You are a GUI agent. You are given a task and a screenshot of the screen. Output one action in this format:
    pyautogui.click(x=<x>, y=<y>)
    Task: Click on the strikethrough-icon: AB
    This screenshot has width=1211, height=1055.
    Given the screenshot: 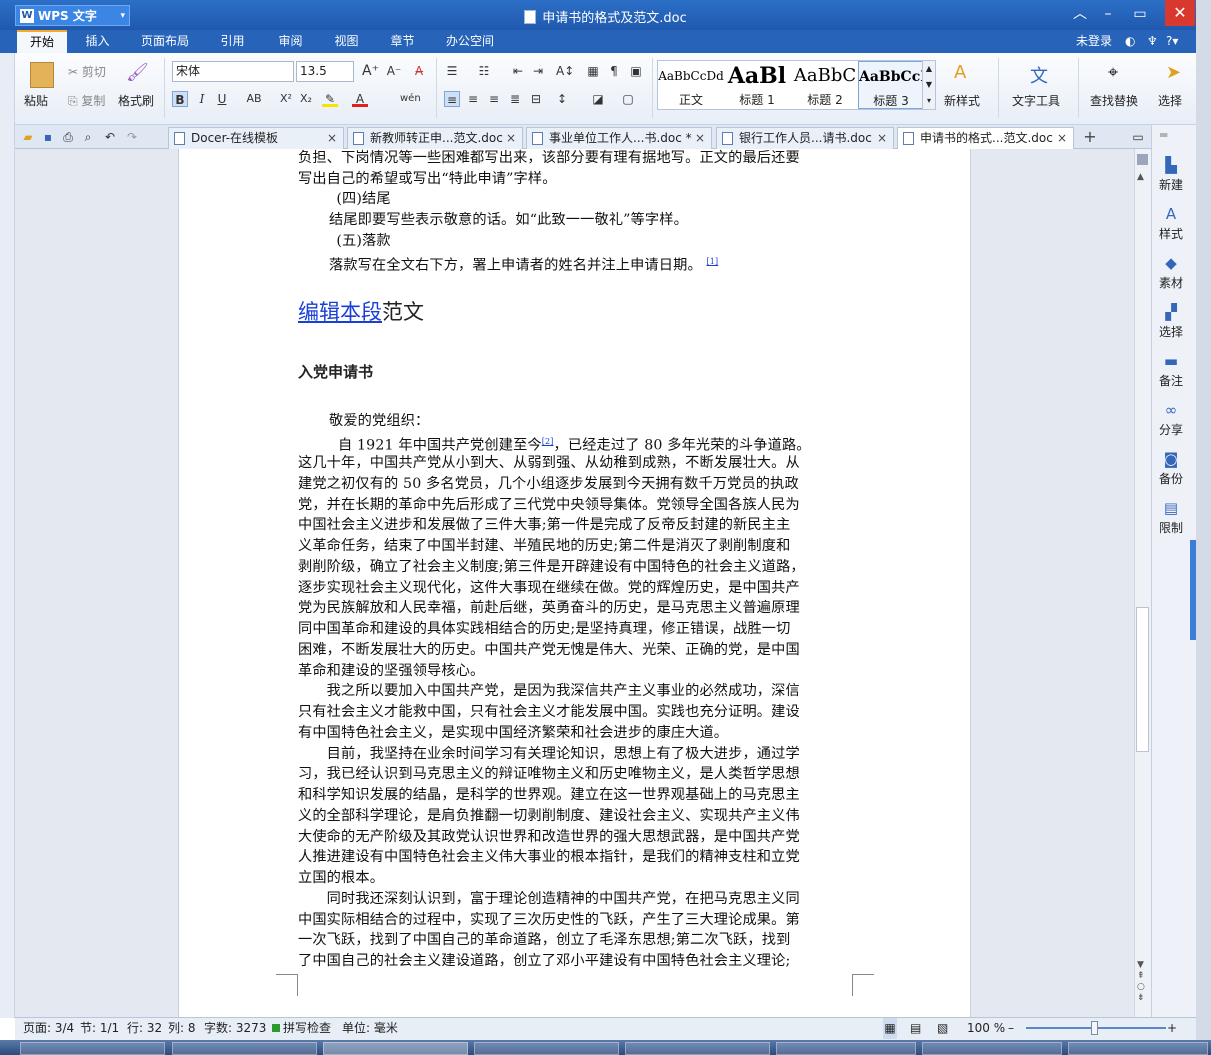 What is the action you would take?
    pyautogui.click(x=254, y=99)
    